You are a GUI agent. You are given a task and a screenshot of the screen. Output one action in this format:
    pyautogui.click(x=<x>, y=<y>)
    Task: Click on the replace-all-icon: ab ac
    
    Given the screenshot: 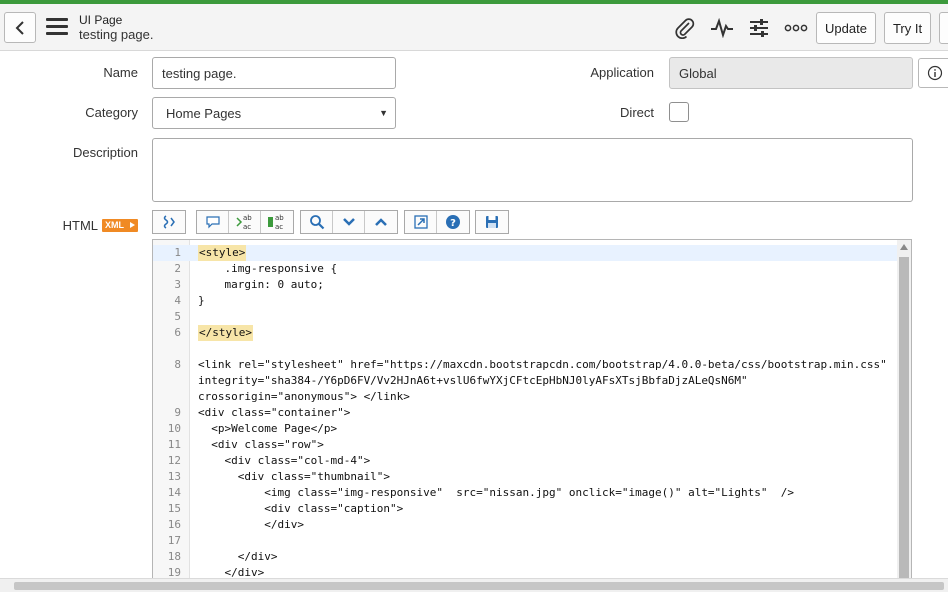 What is the action you would take?
    pyautogui.click(x=277, y=222)
    